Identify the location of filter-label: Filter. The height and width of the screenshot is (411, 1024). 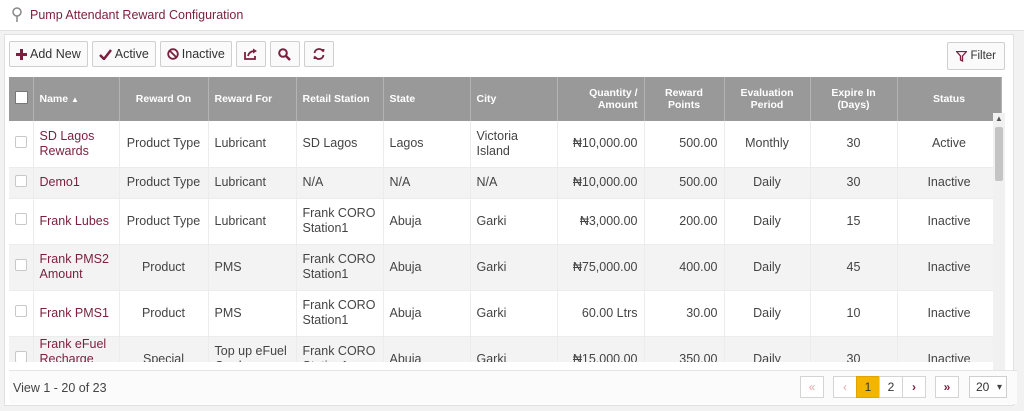
(983, 56).